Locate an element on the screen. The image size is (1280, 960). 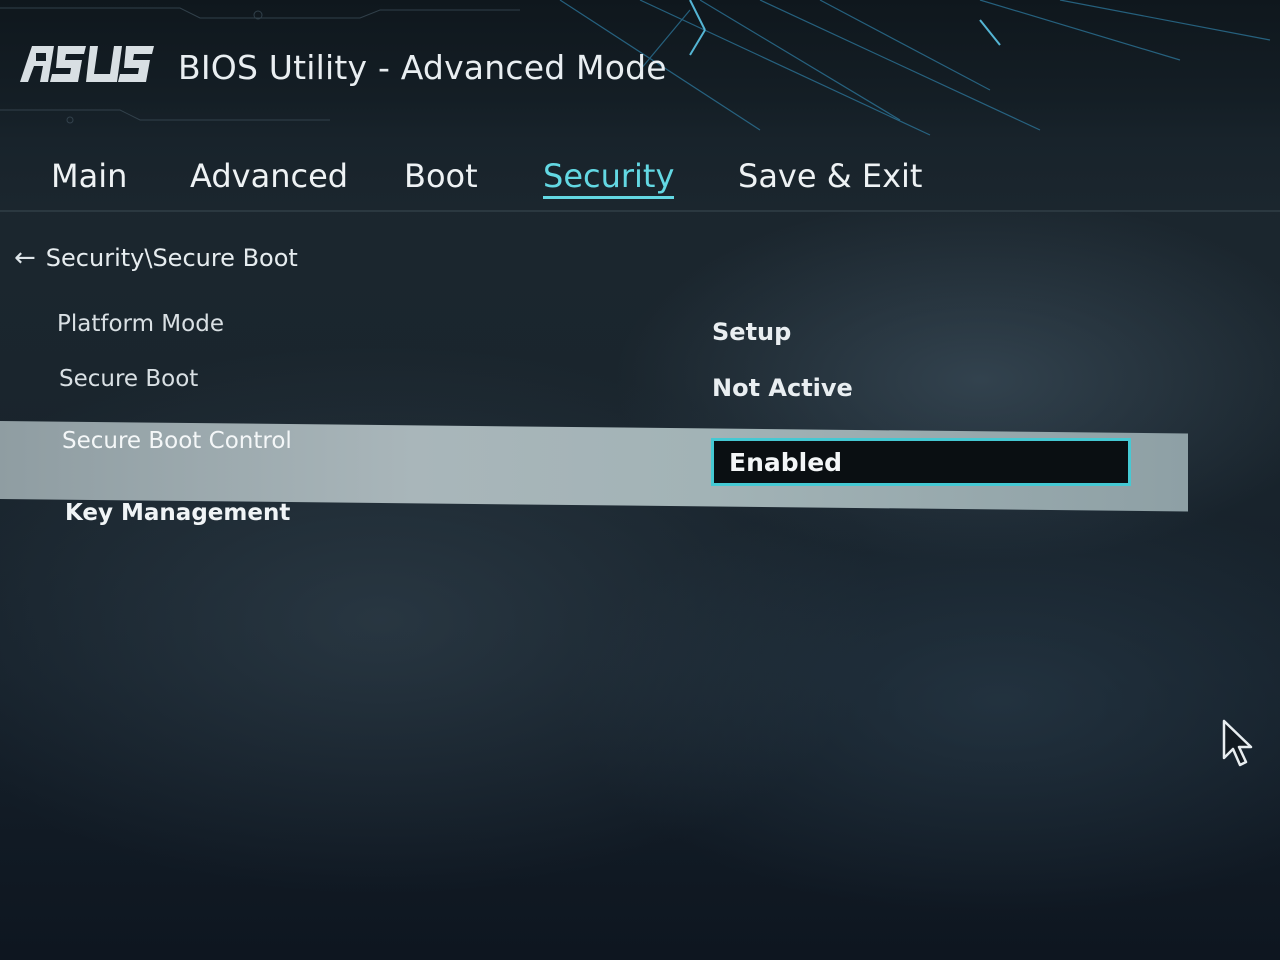
asus-logo is located at coordinates (87, 64).